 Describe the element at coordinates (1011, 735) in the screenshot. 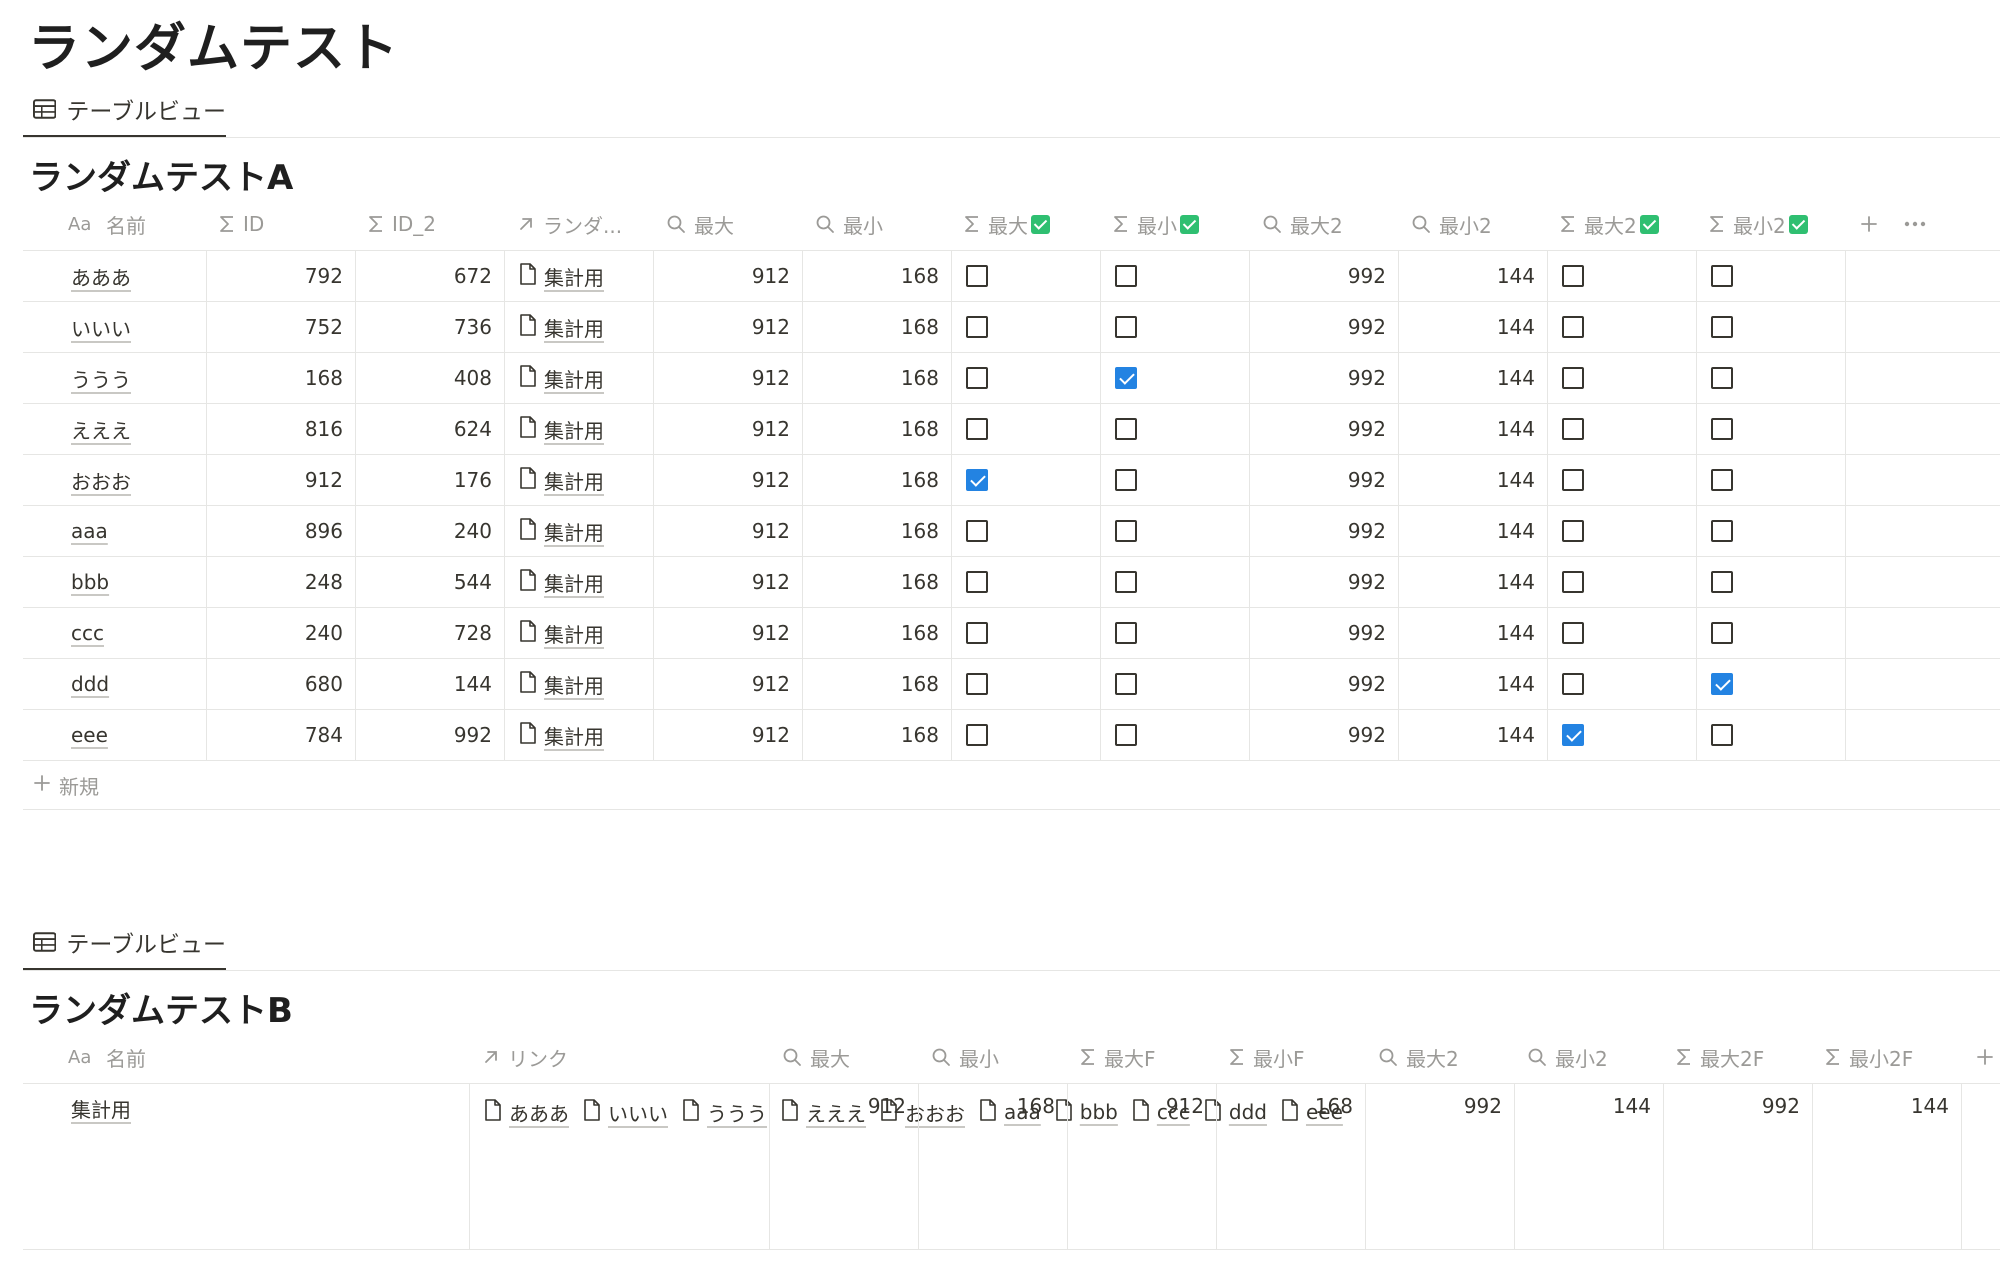

I see `table-row: eee 784 992 集計用 912 168 992 144` at that location.